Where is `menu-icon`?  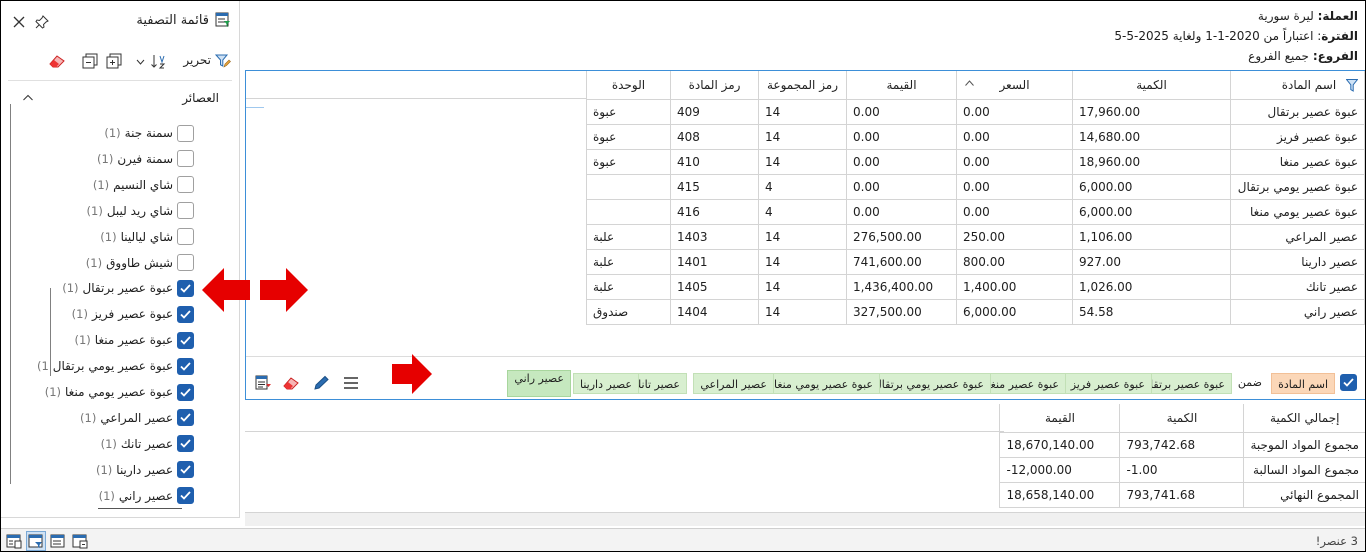
menu-icon is located at coordinates (351, 383).